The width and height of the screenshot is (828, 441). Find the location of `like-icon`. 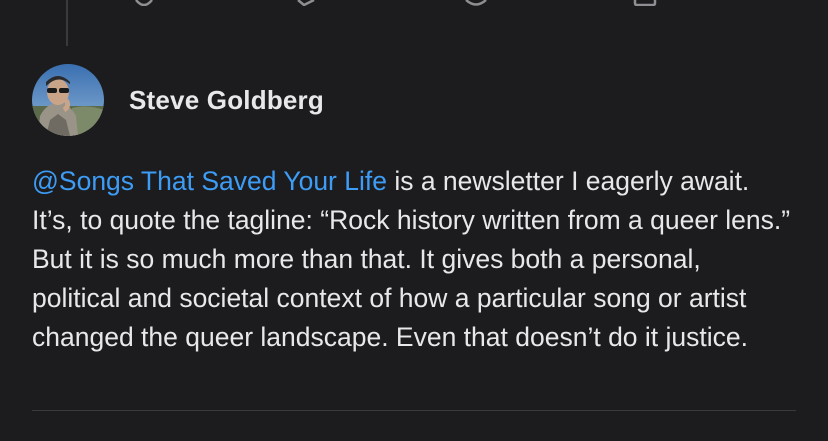

like-icon is located at coordinates (144, 3).